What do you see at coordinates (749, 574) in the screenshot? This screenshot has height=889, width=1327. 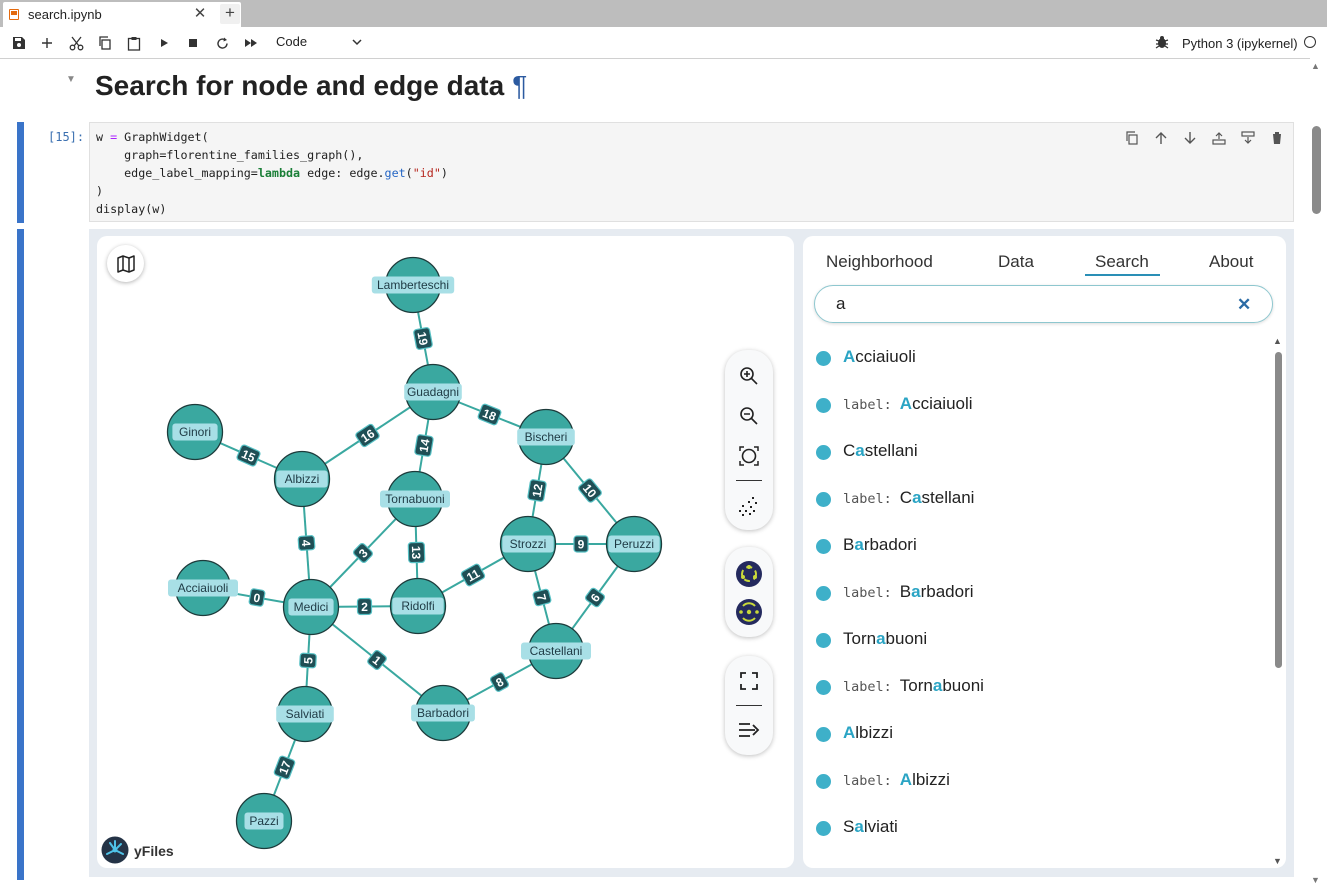 I see `circular-layout-icon` at bounding box center [749, 574].